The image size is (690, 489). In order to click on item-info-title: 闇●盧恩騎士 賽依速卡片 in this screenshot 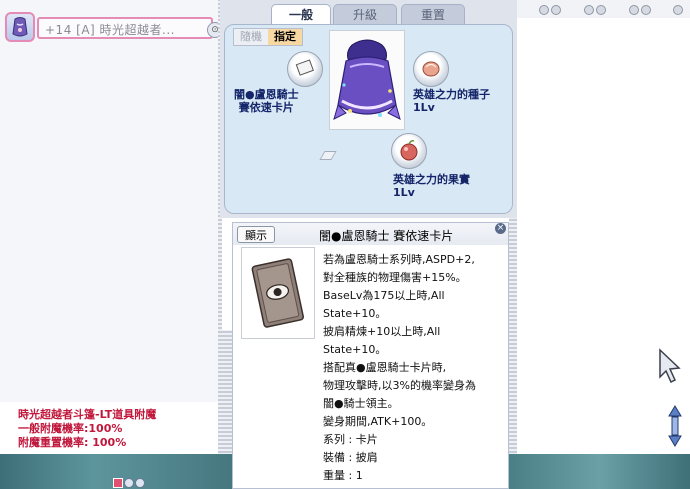, I will do `click(386, 236)`.